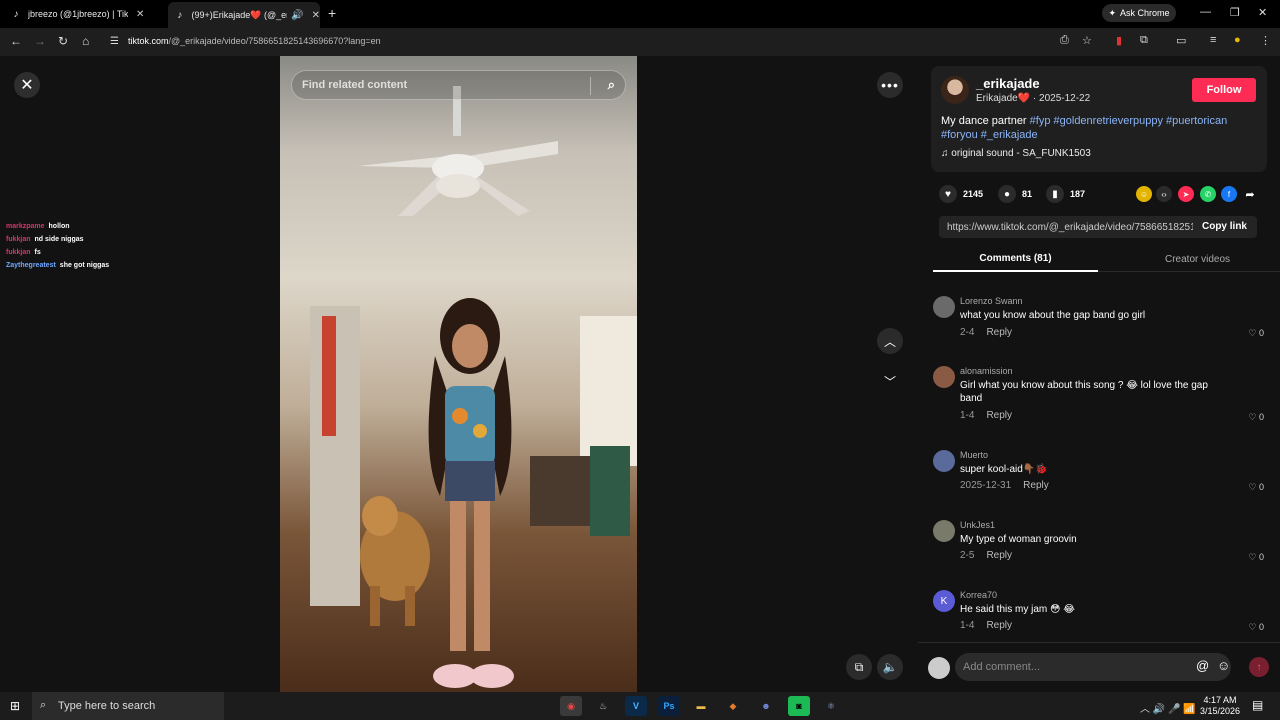 Image resolution: width=1280 pixels, height=720 pixels. Describe the element at coordinates (332, 13) in the screenshot. I see `new-tab-button: +` at that location.